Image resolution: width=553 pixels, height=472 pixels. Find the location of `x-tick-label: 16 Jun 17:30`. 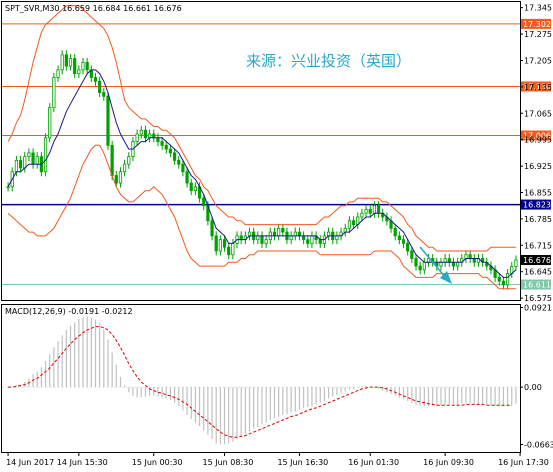

x-tick-label: 16 Jun 17:30 is located at coordinates (523, 462).